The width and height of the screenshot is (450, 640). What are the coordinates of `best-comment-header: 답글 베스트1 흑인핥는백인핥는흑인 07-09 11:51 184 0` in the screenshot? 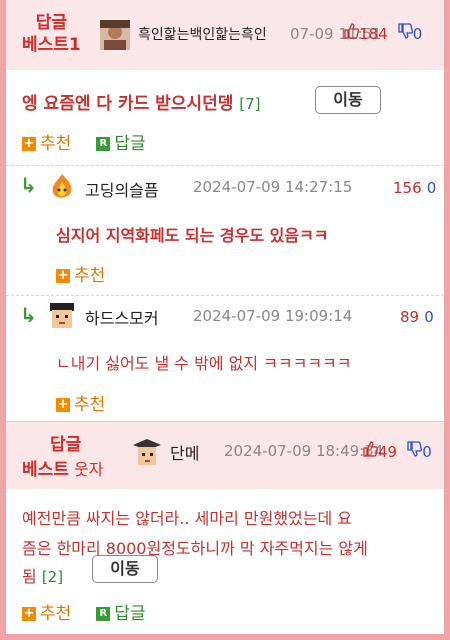 It's located at (225, 35).